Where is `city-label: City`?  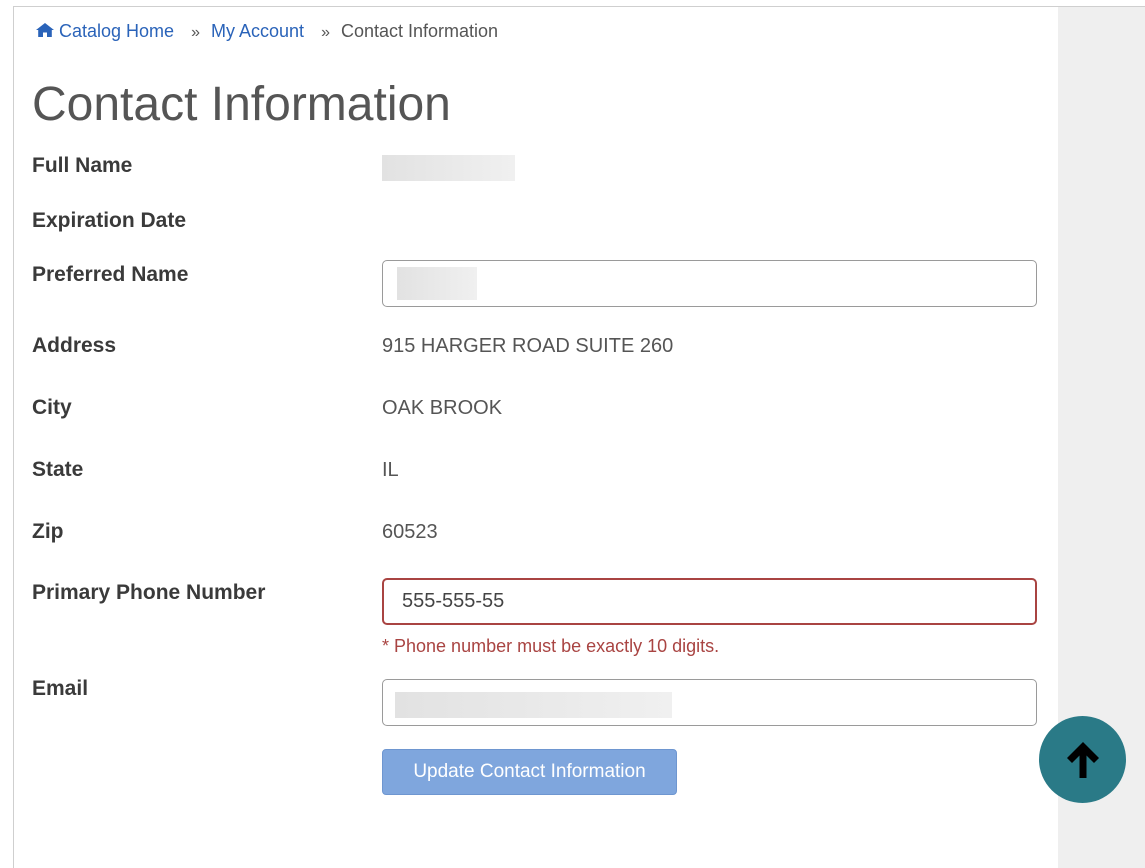 city-label: City is located at coordinates (52, 407).